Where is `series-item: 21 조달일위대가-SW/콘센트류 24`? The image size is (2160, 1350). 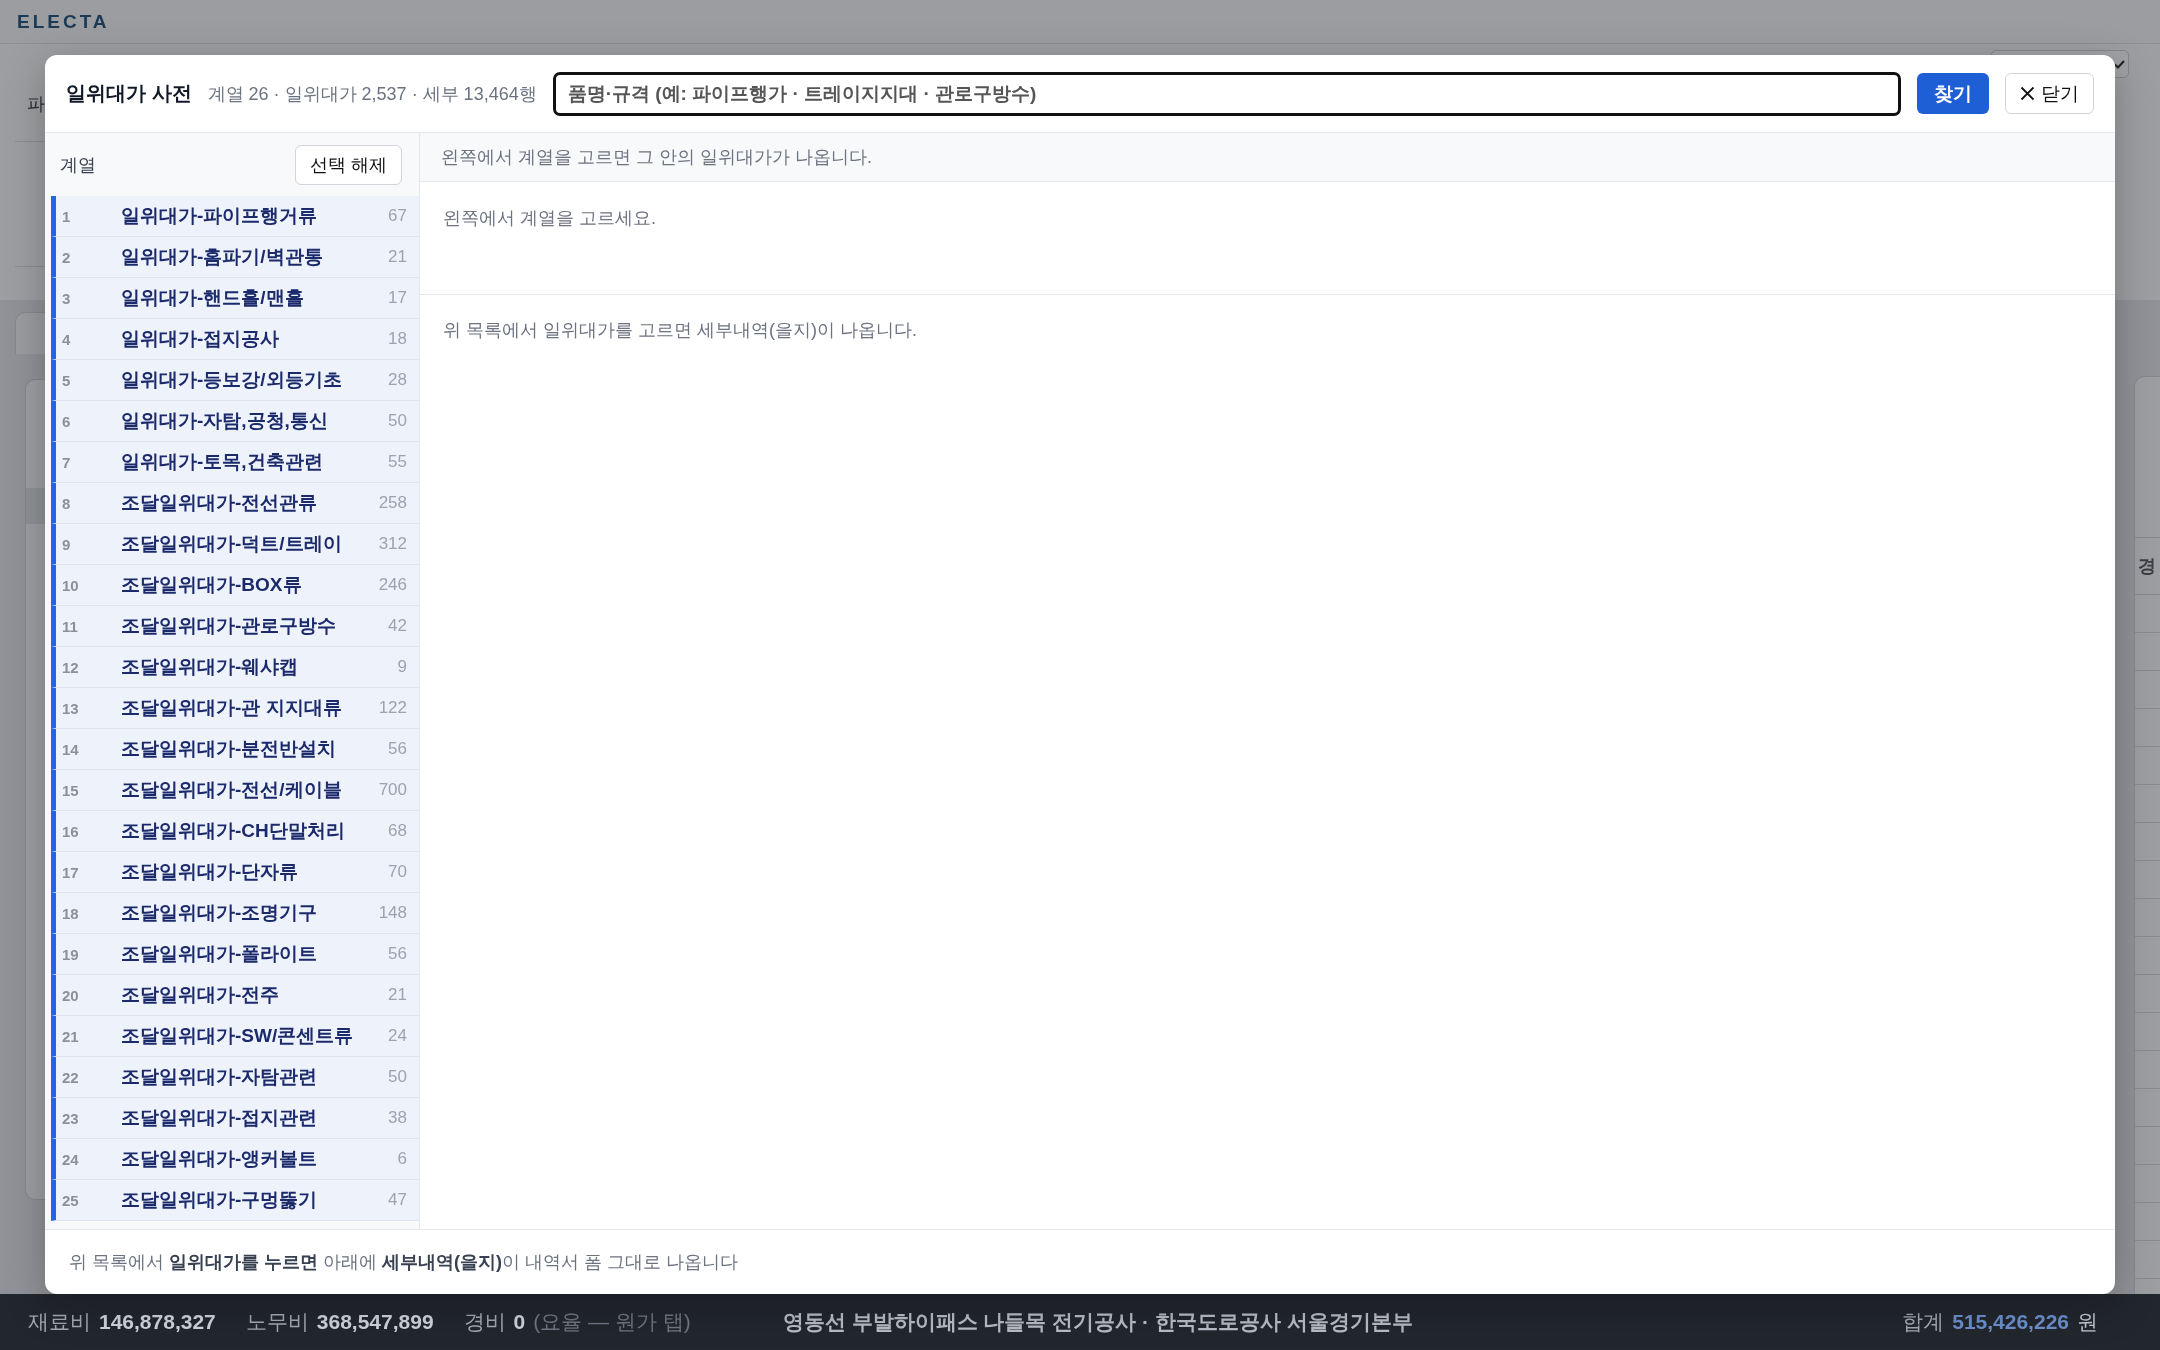
series-item: 21 조달일위대가-SW/콘센트류 24 is located at coordinates (235, 1036).